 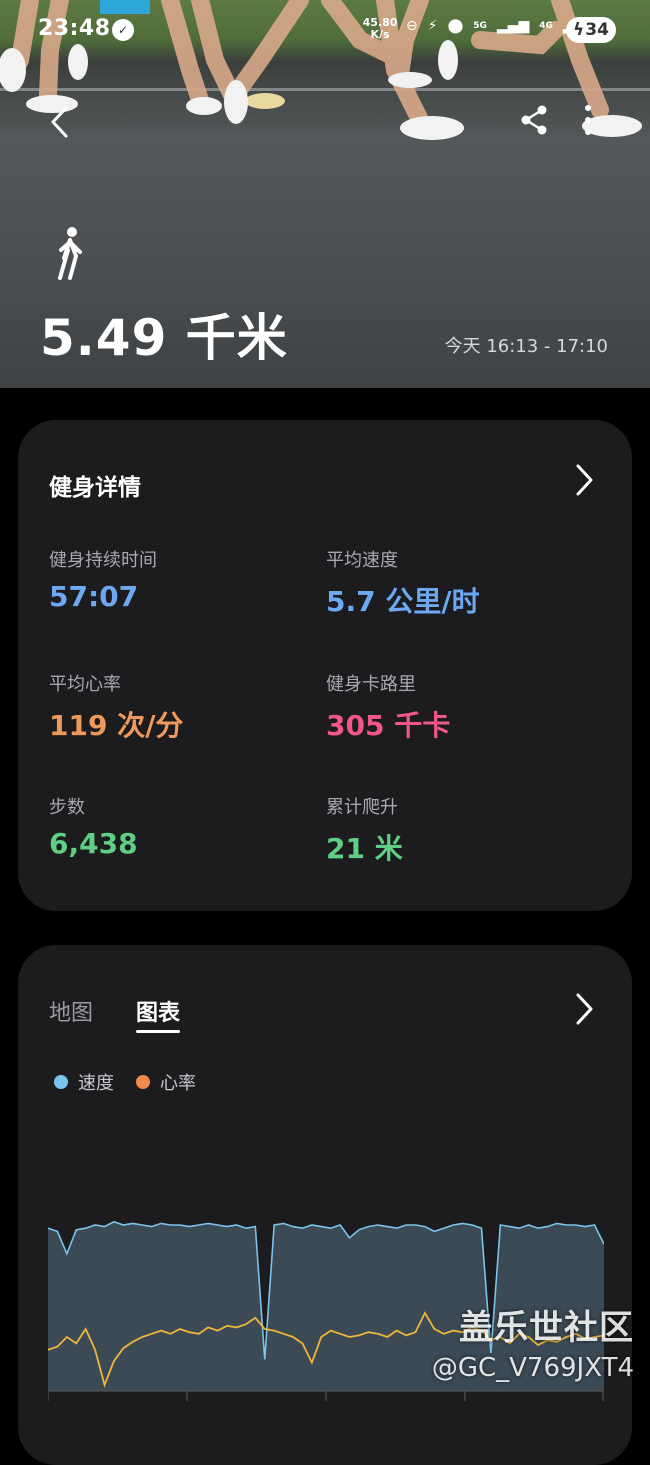 What do you see at coordinates (403, 583) in the screenshot?
I see `stat-avg-speed: 平均速度 5.7 公里/时` at bounding box center [403, 583].